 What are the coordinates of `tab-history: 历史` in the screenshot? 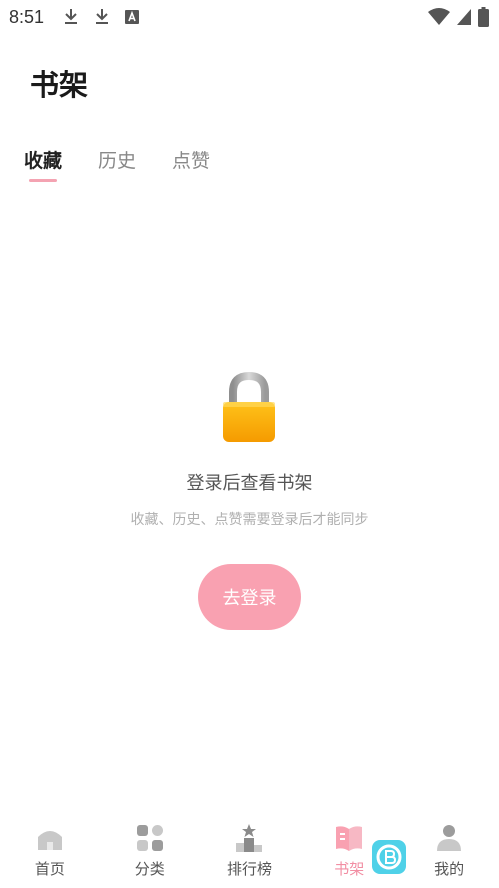 It's located at (117, 159).